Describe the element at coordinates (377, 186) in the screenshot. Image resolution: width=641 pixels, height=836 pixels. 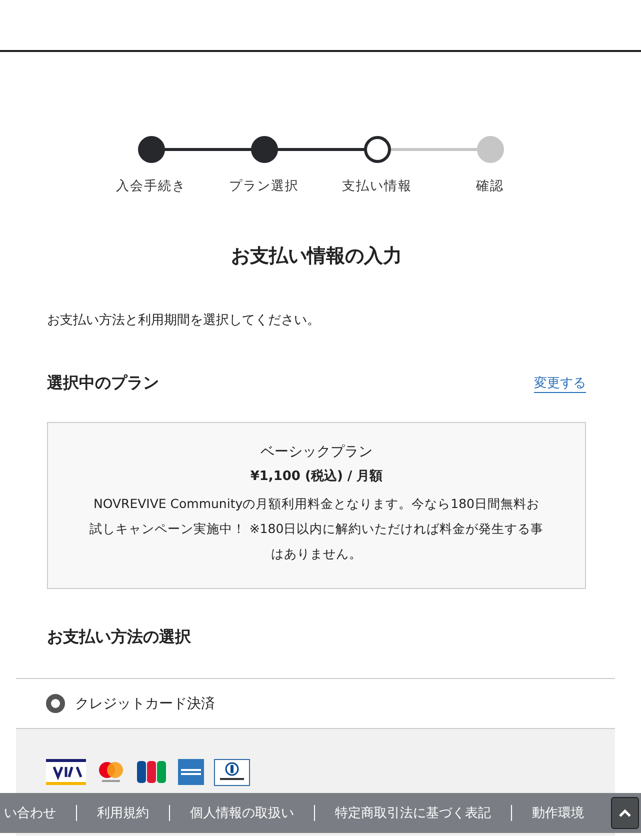
I see `step-label: 支払い情報` at that location.